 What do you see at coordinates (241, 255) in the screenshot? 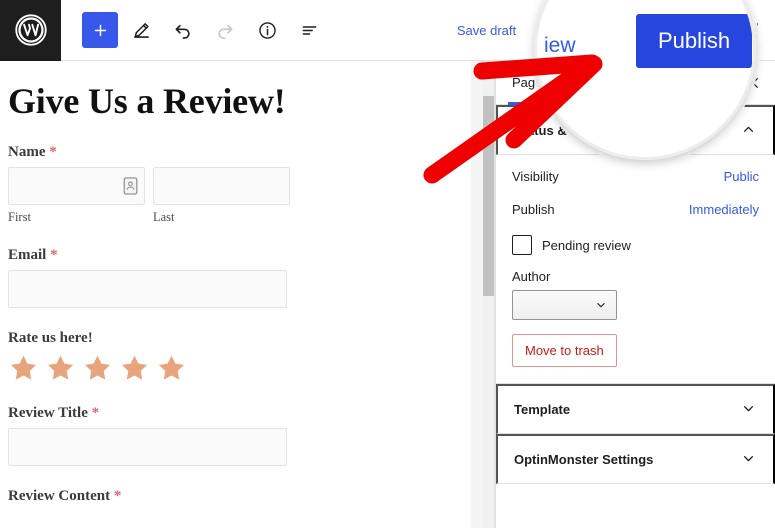
I see `field-label-email: Email *` at bounding box center [241, 255].